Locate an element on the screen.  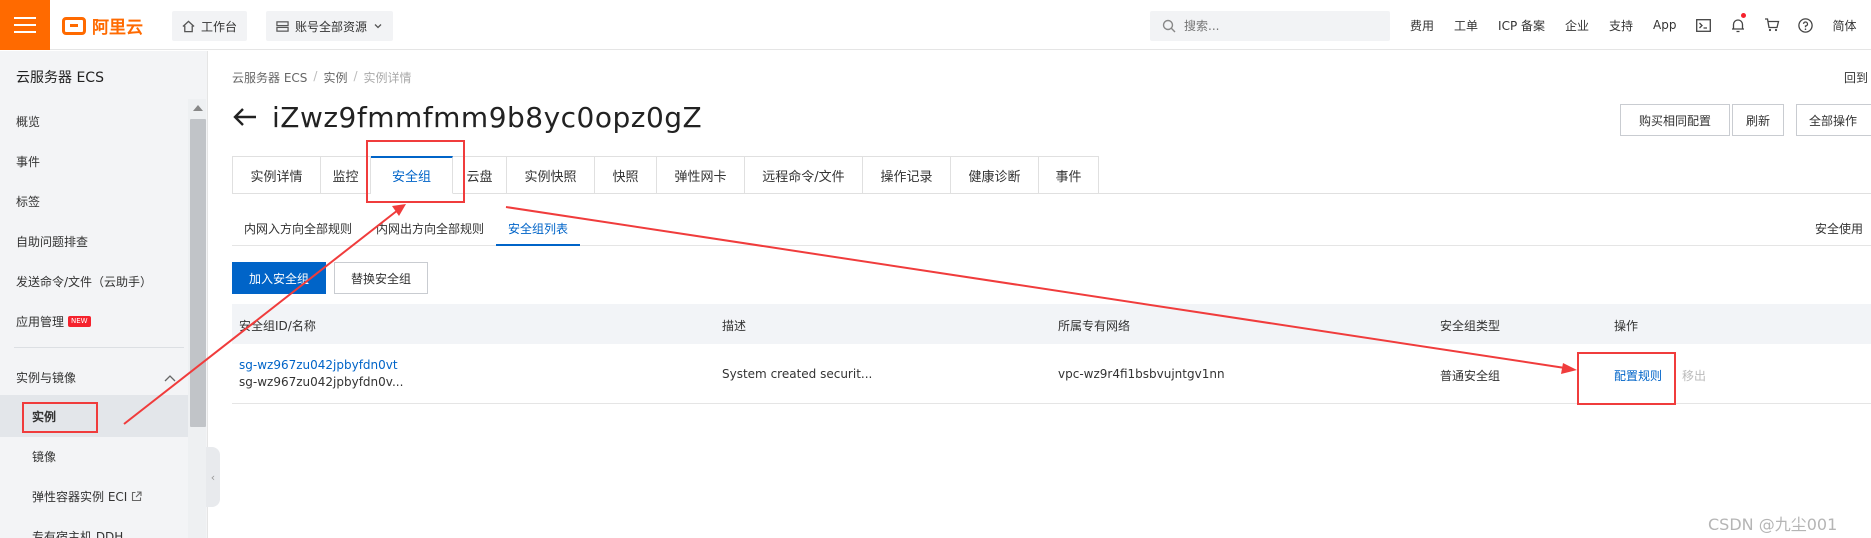
help-icon is located at coordinates (1806, 25).